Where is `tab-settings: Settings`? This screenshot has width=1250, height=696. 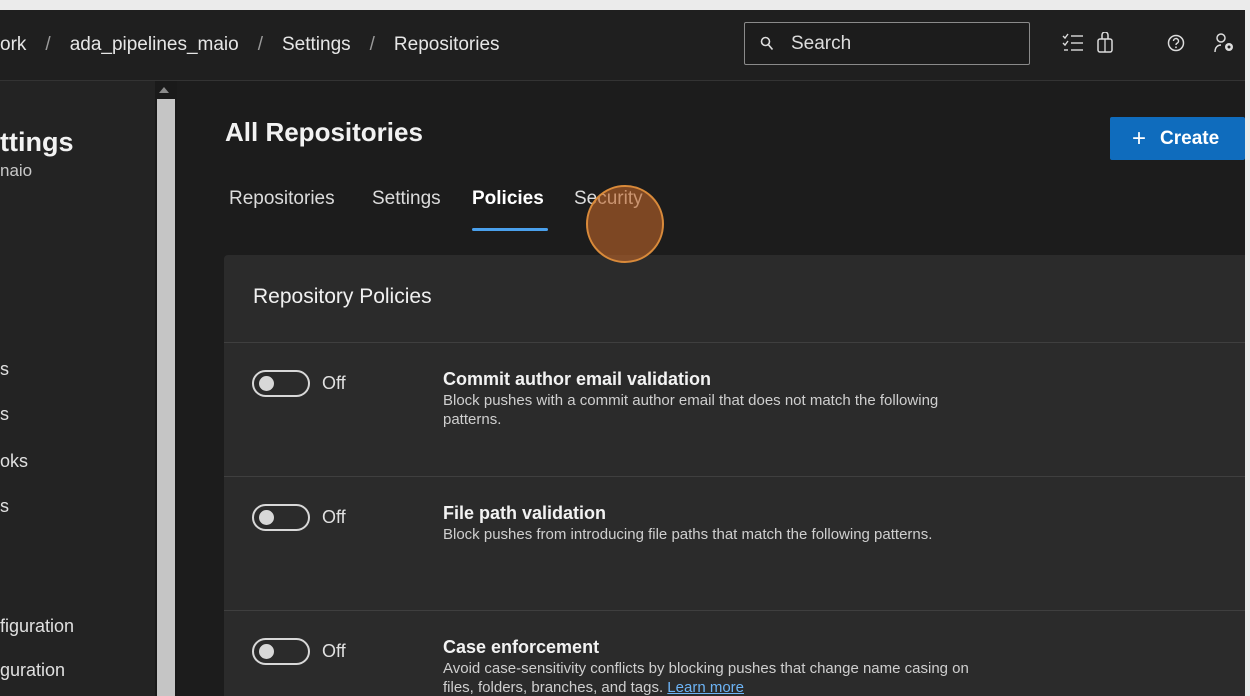 tab-settings: Settings is located at coordinates (406, 199).